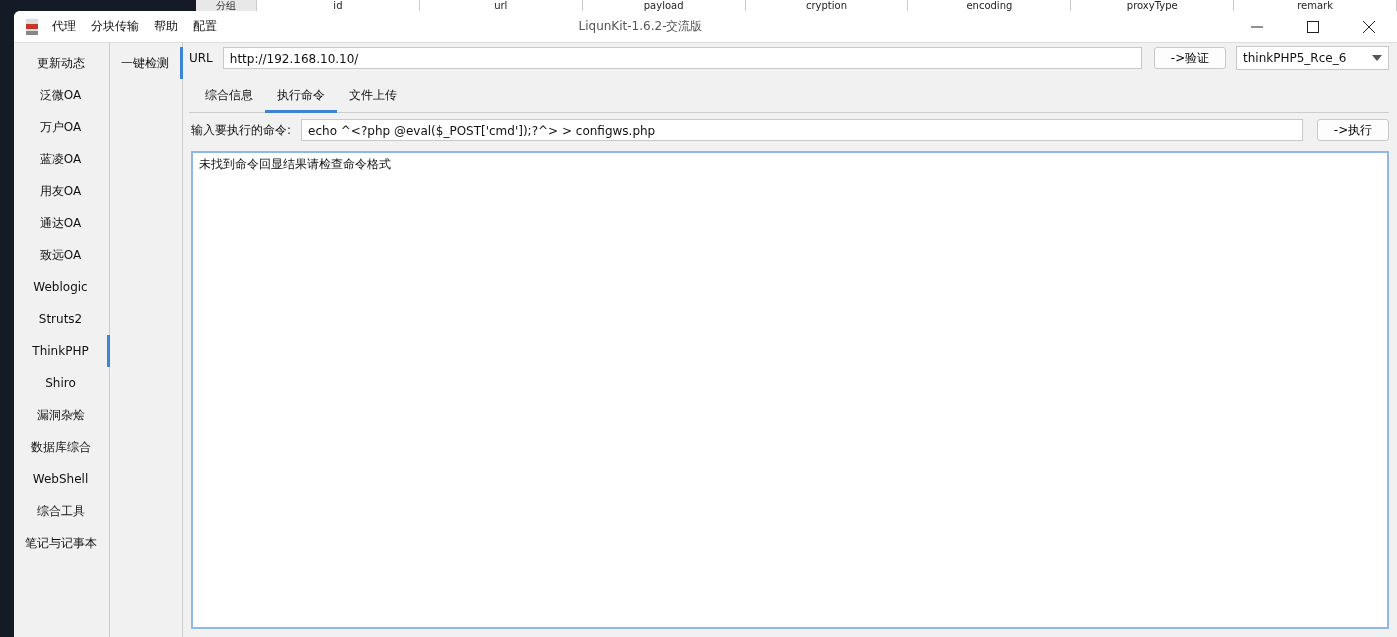 Image resolution: width=1397 pixels, height=637 pixels. I want to click on sidebar-item: 笔记与记事本, so click(62, 543).